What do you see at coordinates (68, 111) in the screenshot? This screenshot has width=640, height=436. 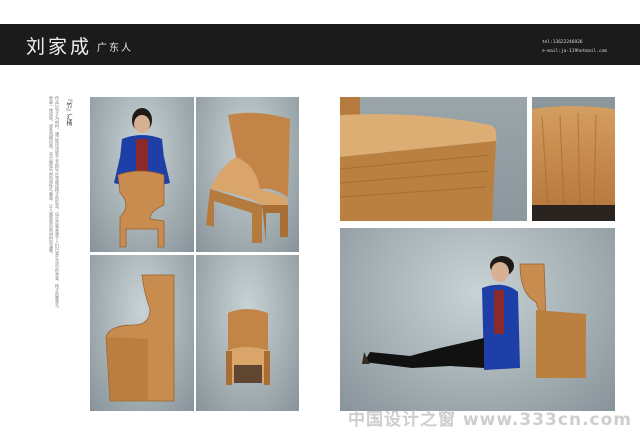 I see `work-title: 『竹』汇椅` at bounding box center [68, 111].